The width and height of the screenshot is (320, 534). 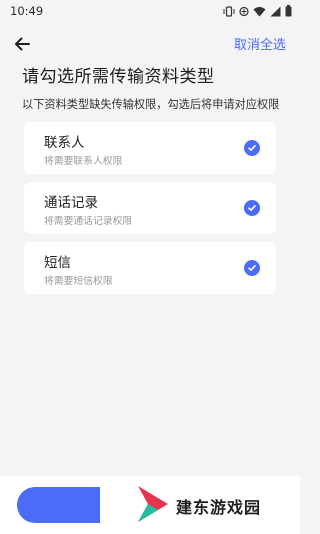 What do you see at coordinates (71, 203) in the screenshot?
I see `item-title: 通话记录` at bounding box center [71, 203].